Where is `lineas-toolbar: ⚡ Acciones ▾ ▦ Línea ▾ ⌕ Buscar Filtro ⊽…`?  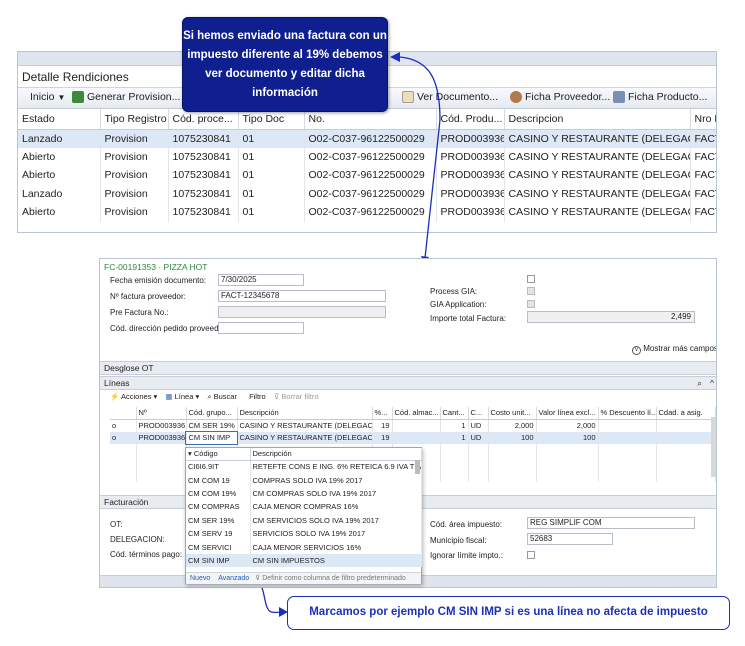 lineas-toolbar: ⚡ Acciones ▾ ▦ Línea ▾ ⌕ Buscar Filtro ⊽… is located at coordinates (214, 397).